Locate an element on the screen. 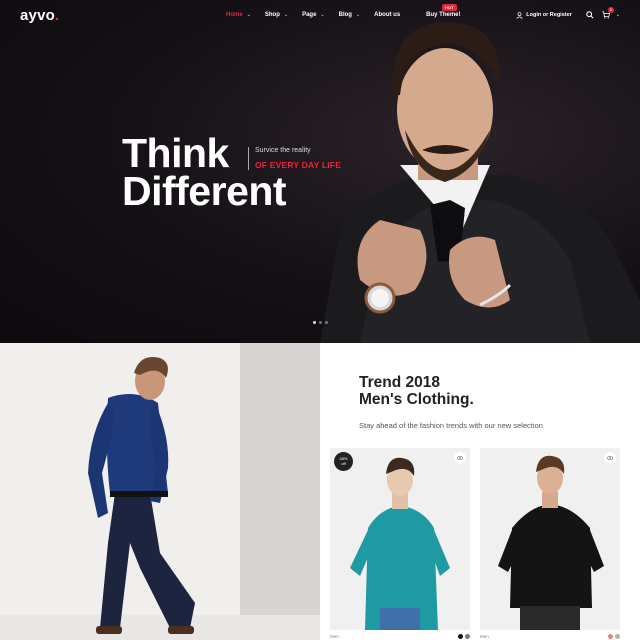 The height and width of the screenshot is (640, 640). user-icon is located at coordinates (519, 15).